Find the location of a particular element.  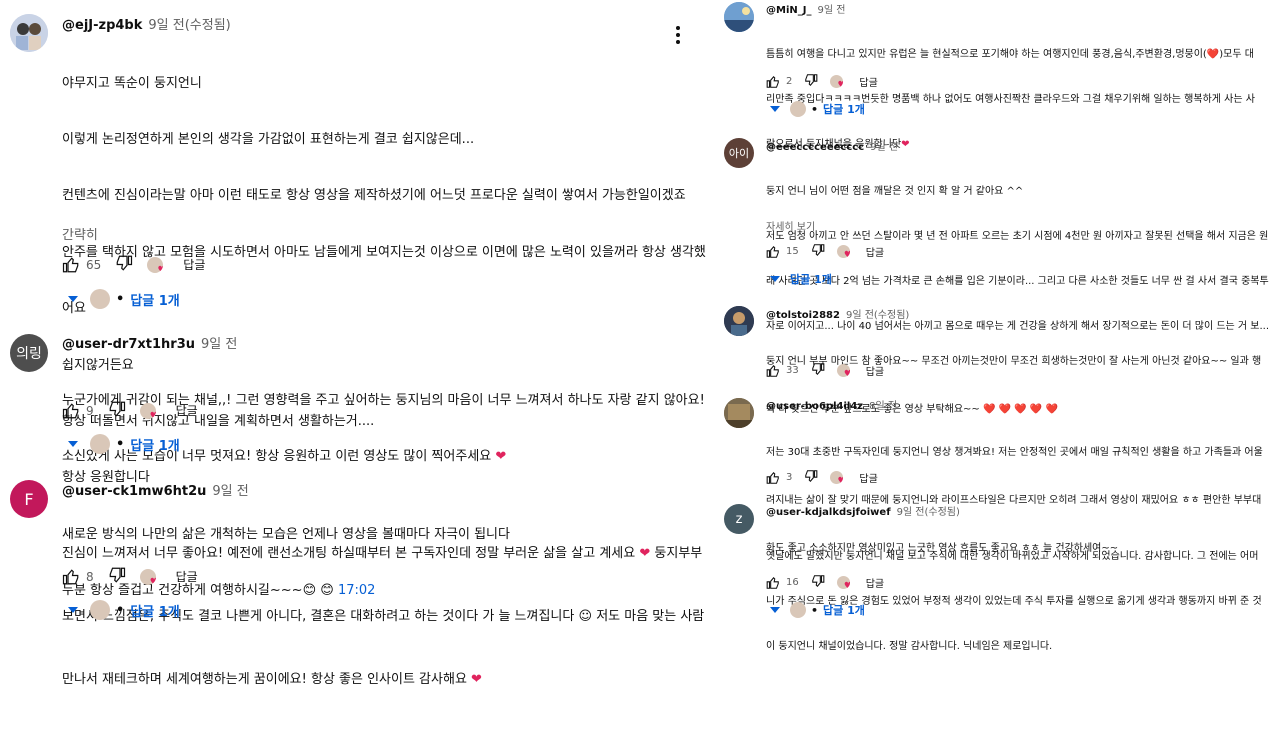

comment-author: @tolstoi2882 9일 전(수정됨) is located at coordinates (837, 313).